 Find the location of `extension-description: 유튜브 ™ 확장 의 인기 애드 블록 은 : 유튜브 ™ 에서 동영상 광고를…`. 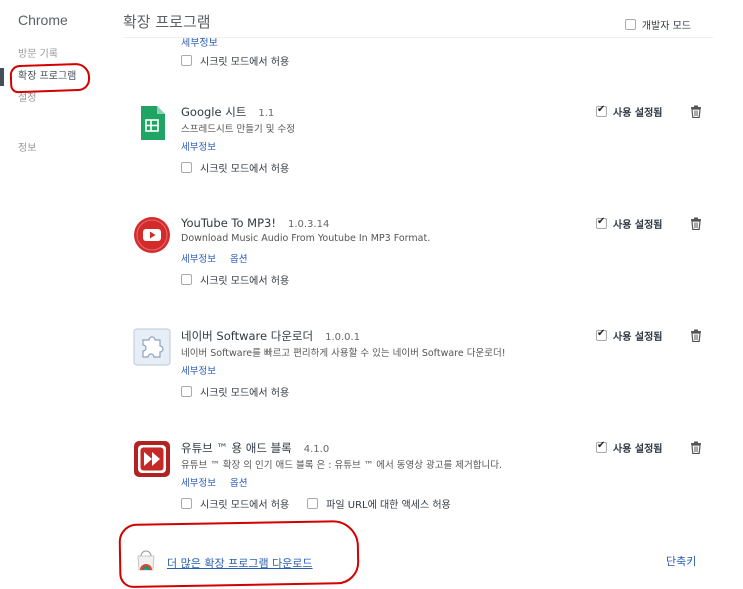

extension-description: 유튜브 ™ 확장 의 인기 애드 블록 은 : 유튜브 ™ 에서 동영상 광고를… is located at coordinates (341, 465).